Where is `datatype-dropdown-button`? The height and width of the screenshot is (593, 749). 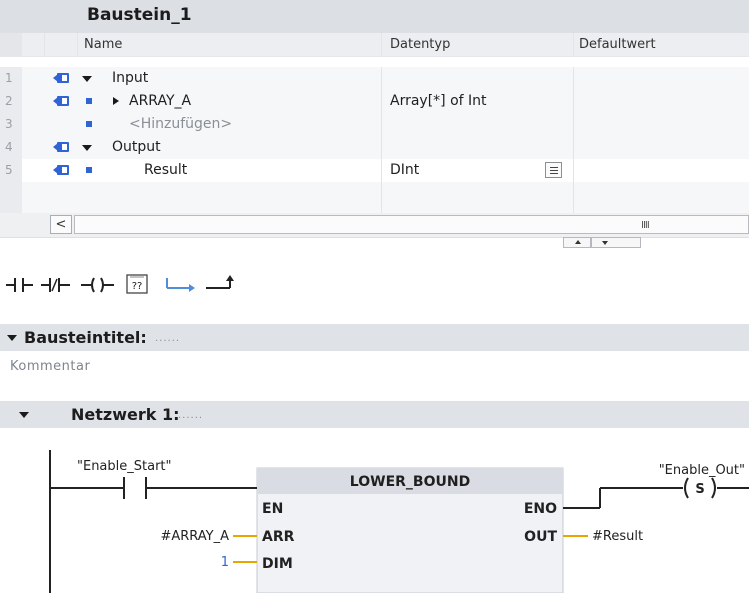
datatype-dropdown-button is located at coordinates (553, 170).